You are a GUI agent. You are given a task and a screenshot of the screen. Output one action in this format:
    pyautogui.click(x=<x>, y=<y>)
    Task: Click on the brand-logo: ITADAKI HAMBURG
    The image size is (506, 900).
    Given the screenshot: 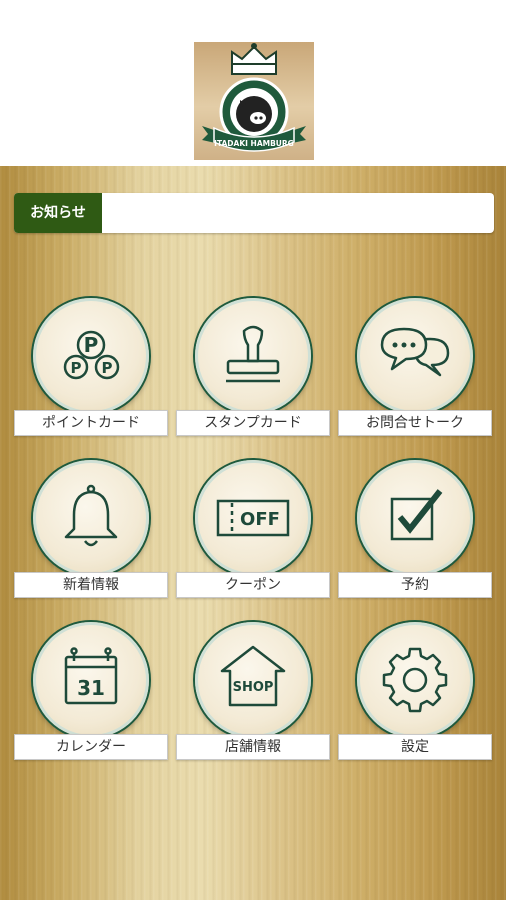 What is the action you would take?
    pyautogui.click(x=254, y=101)
    